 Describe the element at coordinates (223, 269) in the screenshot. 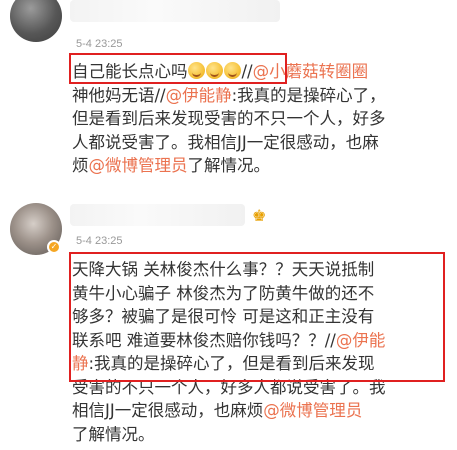

I see `line-1: 天降大锅 关林俊杰什么事？？天天说抵制` at that location.